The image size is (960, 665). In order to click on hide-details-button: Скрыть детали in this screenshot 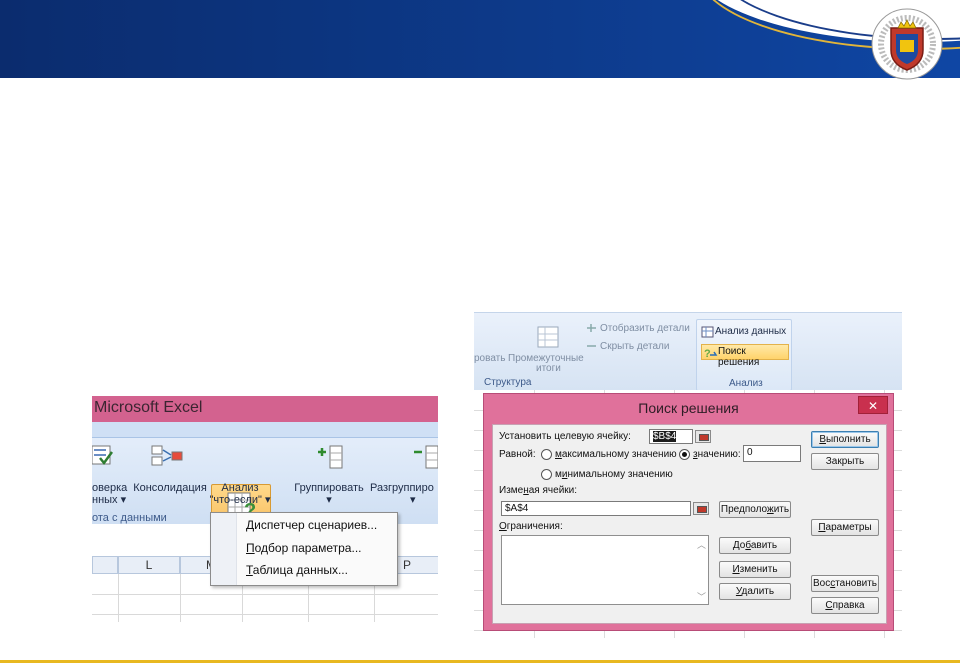, I will do `click(634, 346)`.